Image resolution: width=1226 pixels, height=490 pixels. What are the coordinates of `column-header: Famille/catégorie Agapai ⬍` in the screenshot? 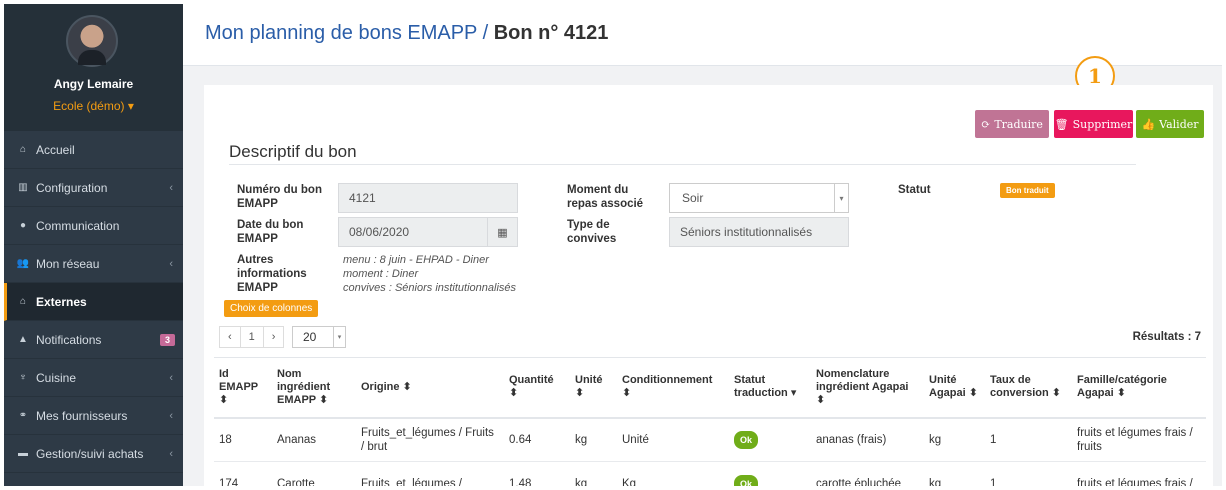 It's located at (1139, 388).